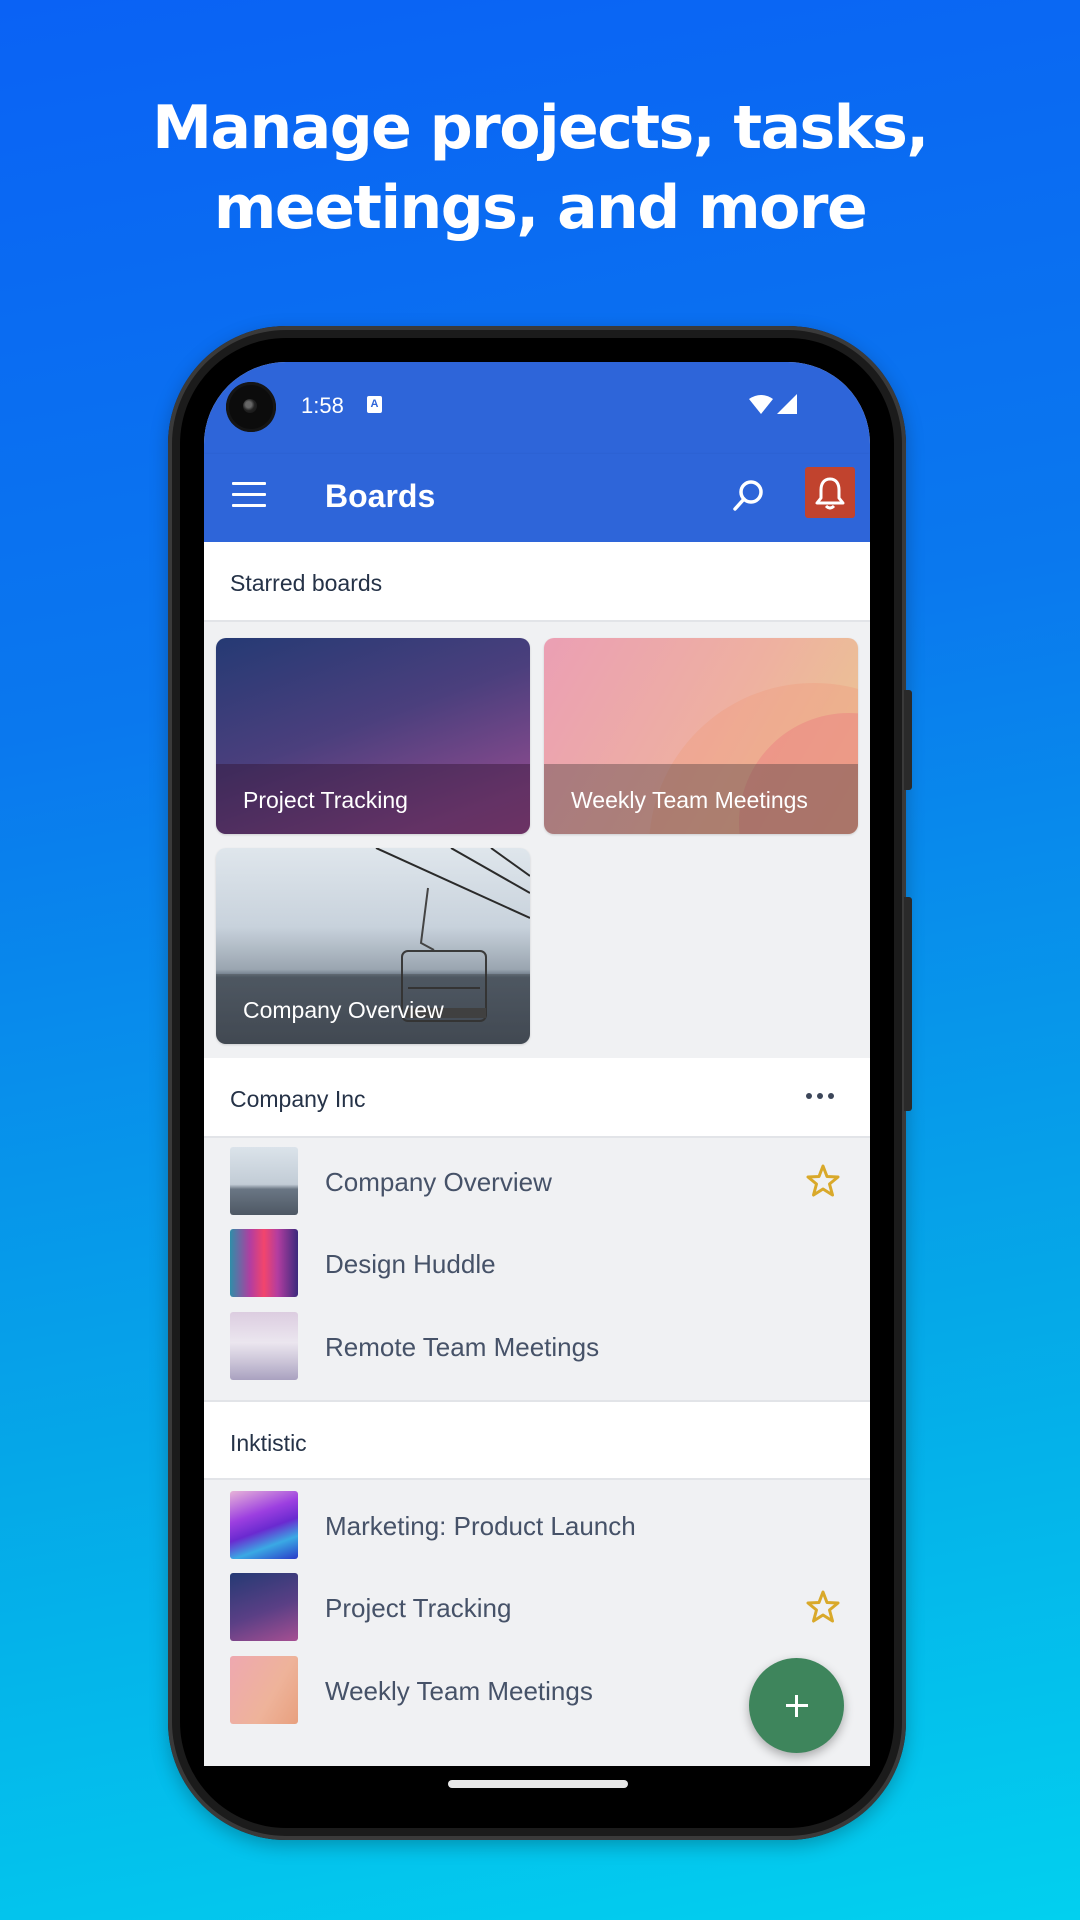  What do you see at coordinates (410, 1264) in the screenshot?
I see `board-name: Design Huddle` at bounding box center [410, 1264].